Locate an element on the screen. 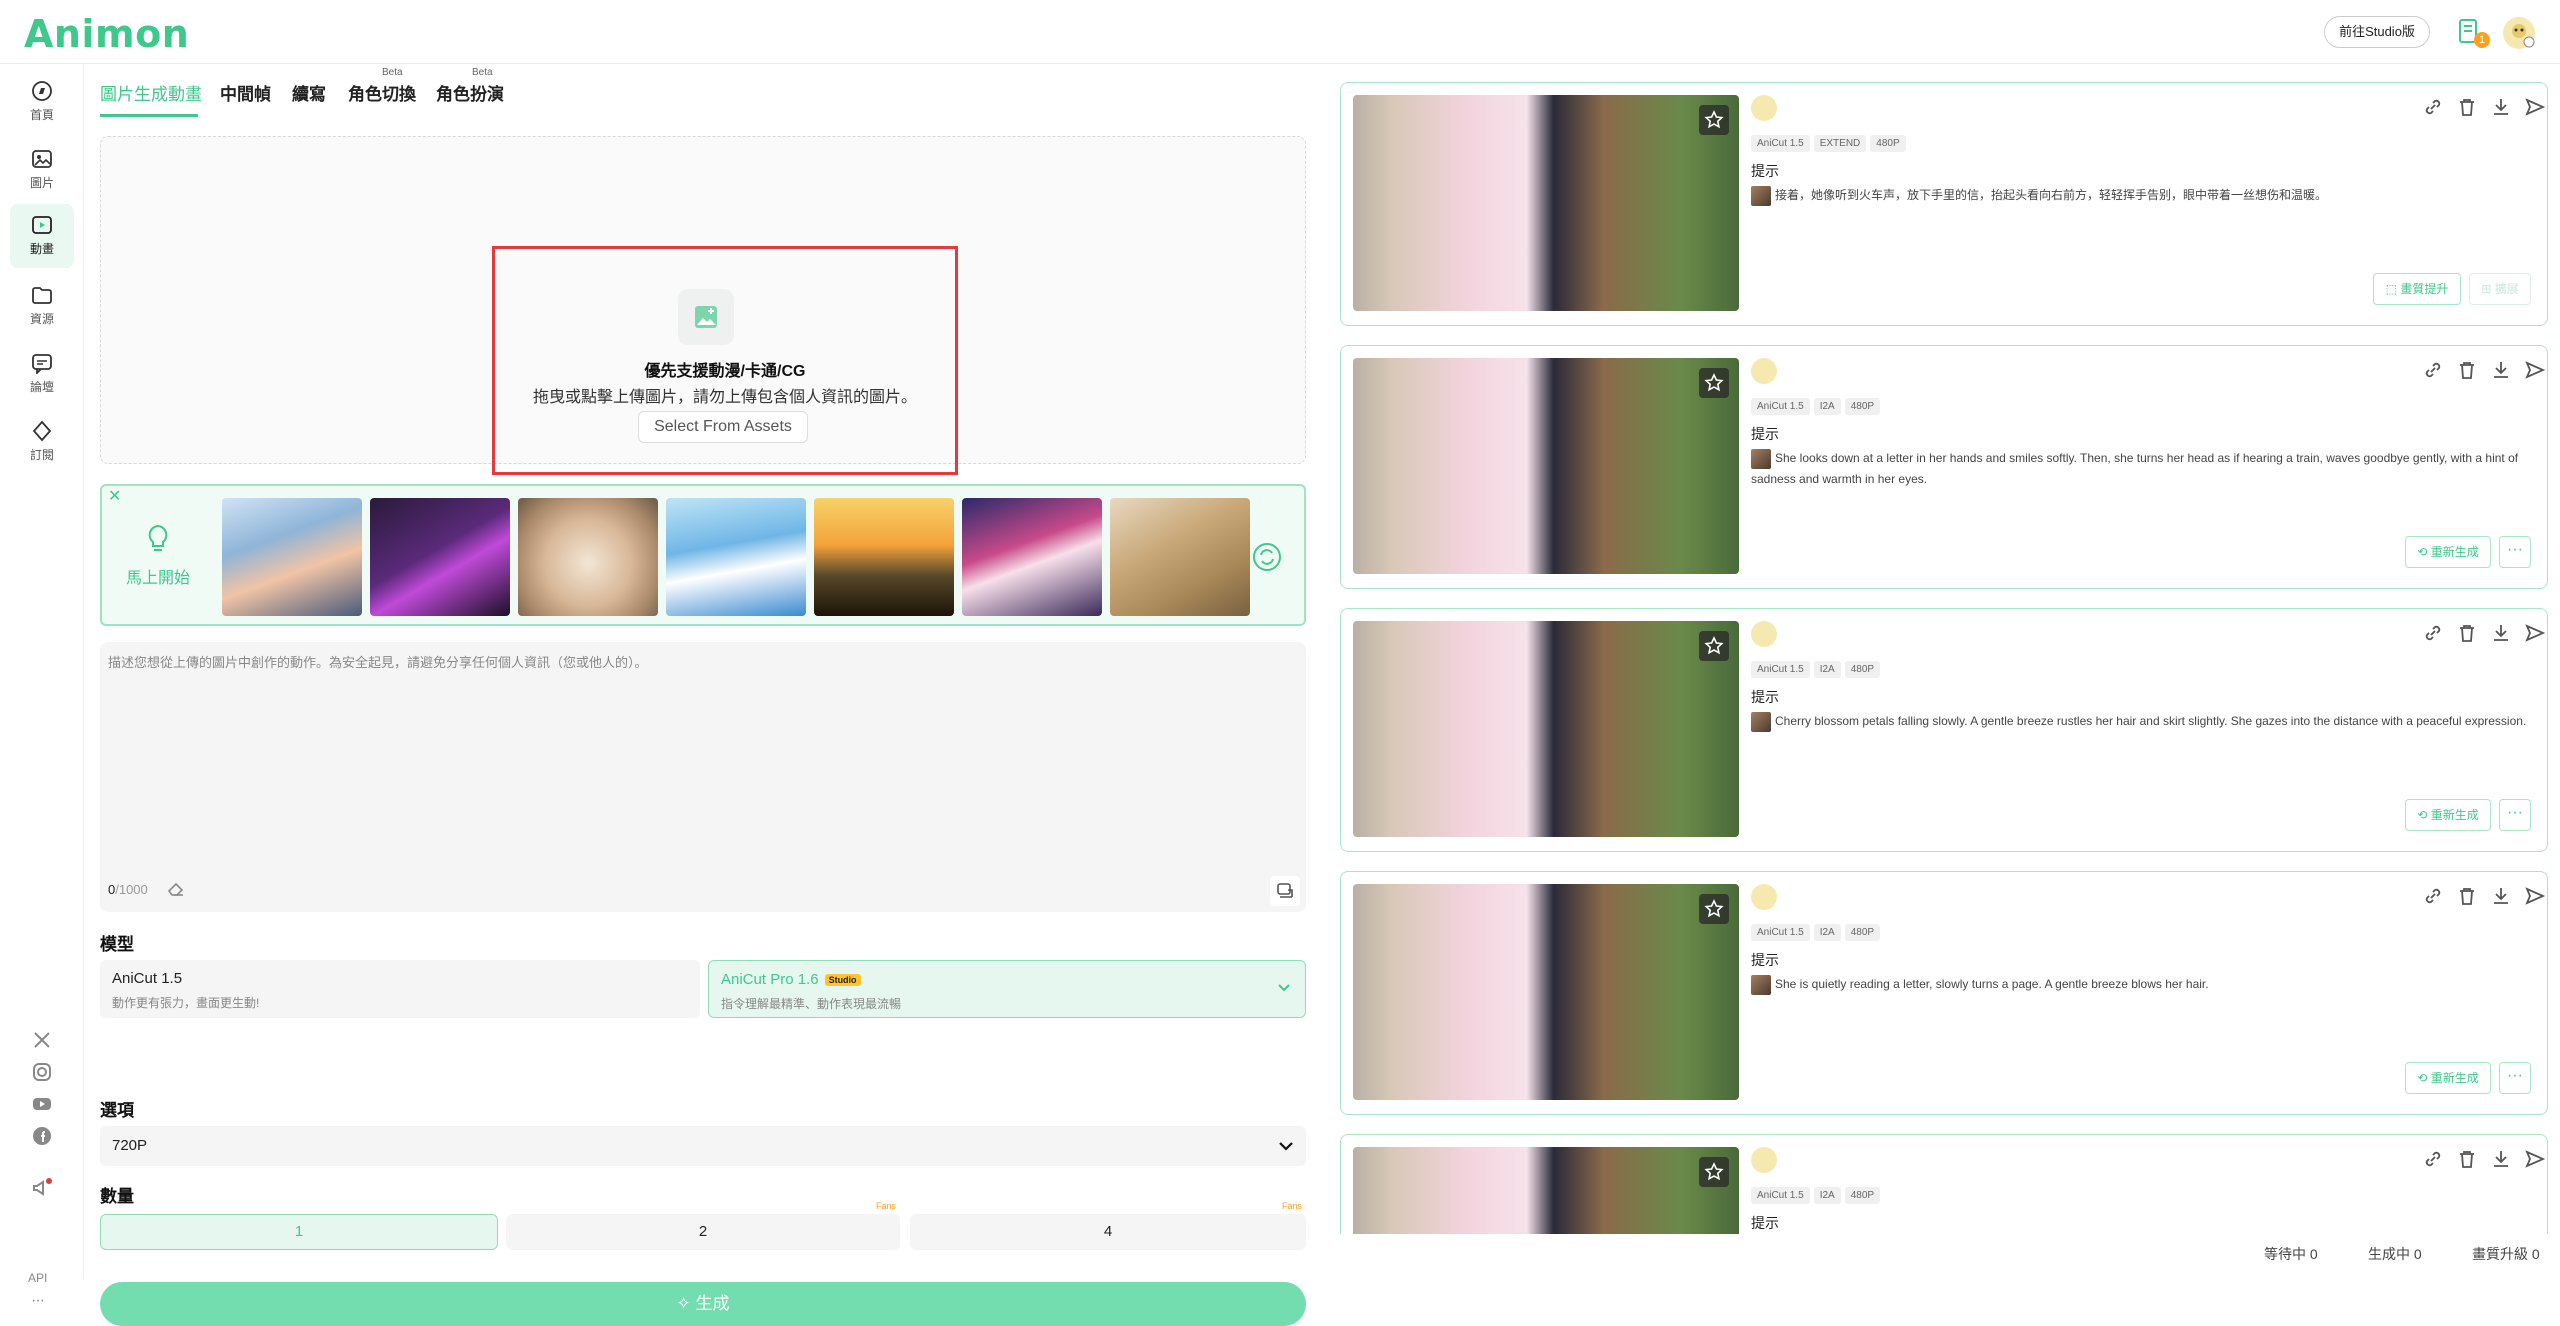 The width and height of the screenshot is (2560, 1326). model-tag: AniCut 1.5 is located at coordinates (1780, 143).